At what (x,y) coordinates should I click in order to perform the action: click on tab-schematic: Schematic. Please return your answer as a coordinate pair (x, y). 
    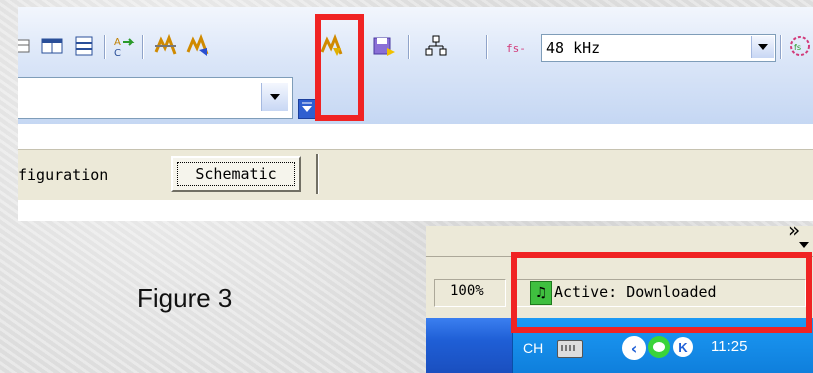
    Looking at the image, I should click on (236, 174).